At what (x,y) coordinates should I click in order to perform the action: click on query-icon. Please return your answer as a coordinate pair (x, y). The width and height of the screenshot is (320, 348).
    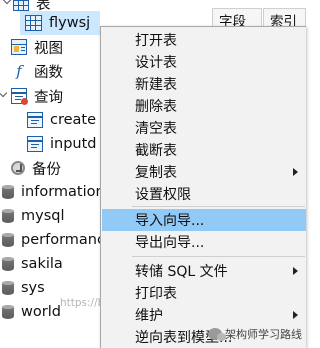
    Looking at the image, I should click on (19, 96).